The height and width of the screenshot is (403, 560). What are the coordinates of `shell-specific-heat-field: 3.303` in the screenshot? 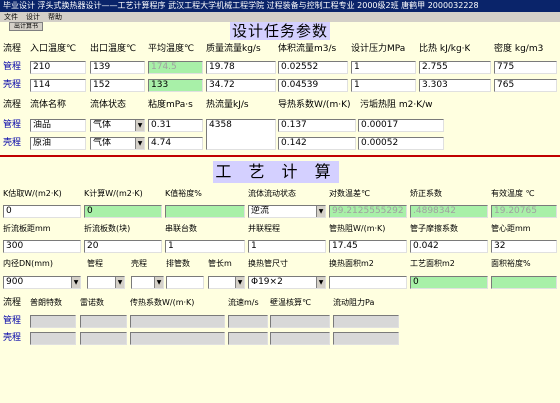 It's located at (455, 85).